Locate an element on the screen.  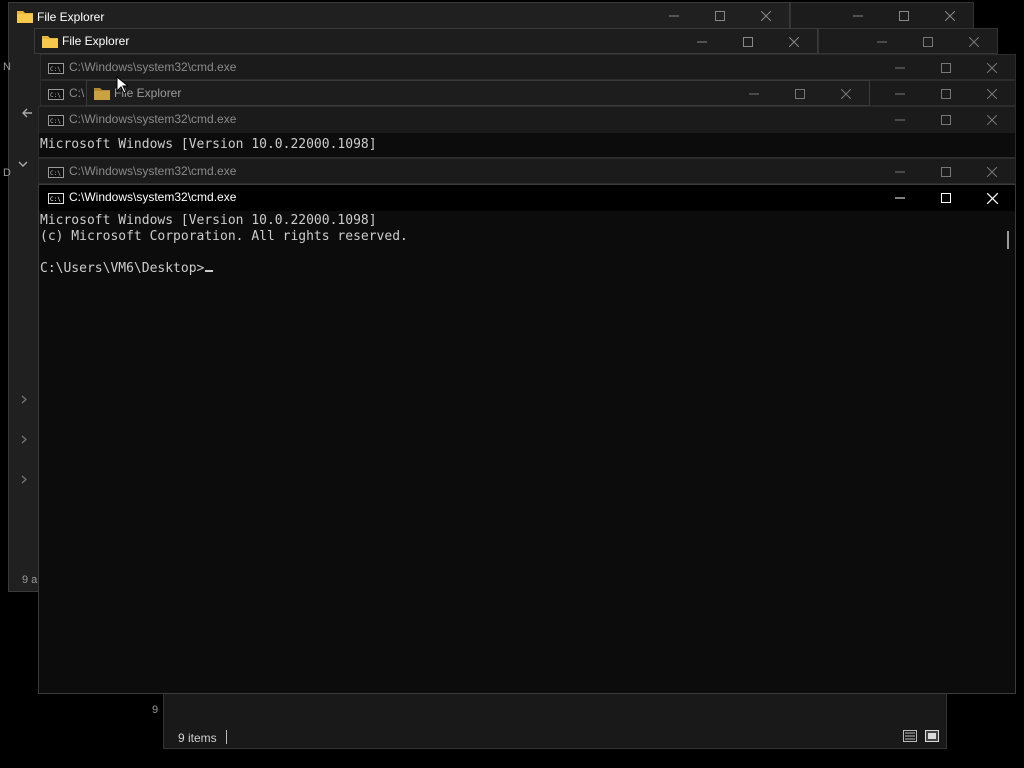
scrollbar-thumb is located at coordinates (1008, 240).